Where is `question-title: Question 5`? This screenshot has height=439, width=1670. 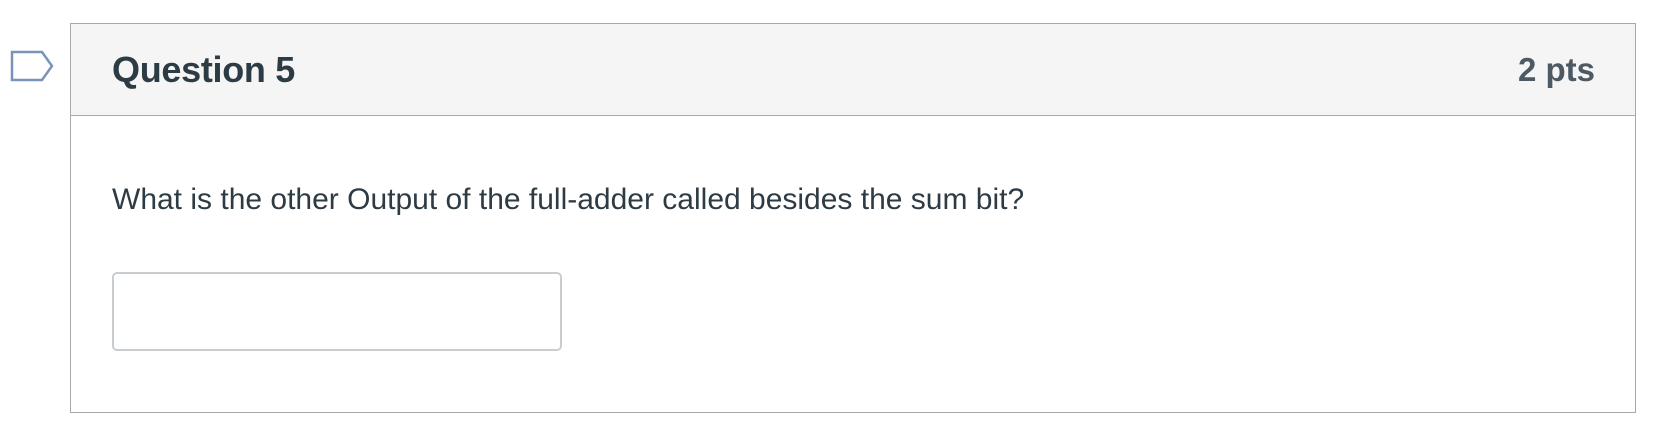
question-title: Question 5 is located at coordinates (204, 69).